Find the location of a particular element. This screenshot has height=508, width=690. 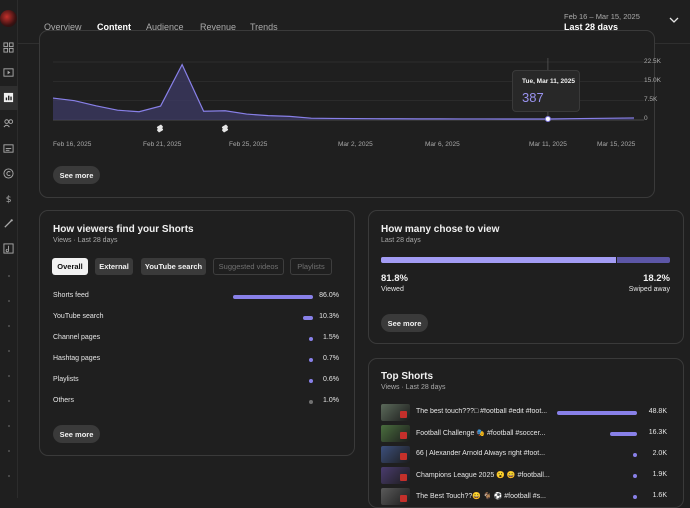

traffic-source-label: Channel pages is located at coordinates (77, 337).